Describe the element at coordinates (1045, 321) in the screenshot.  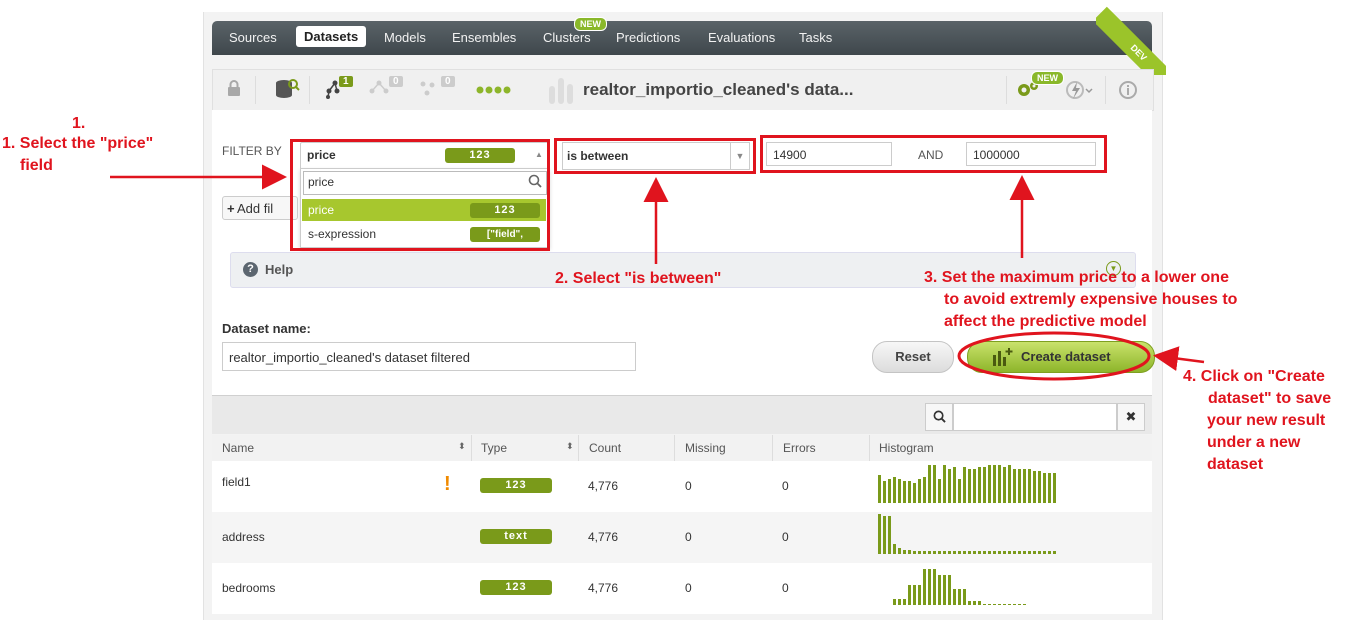
I see `annotation-step3-cont2: affect the predictive model` at that location.